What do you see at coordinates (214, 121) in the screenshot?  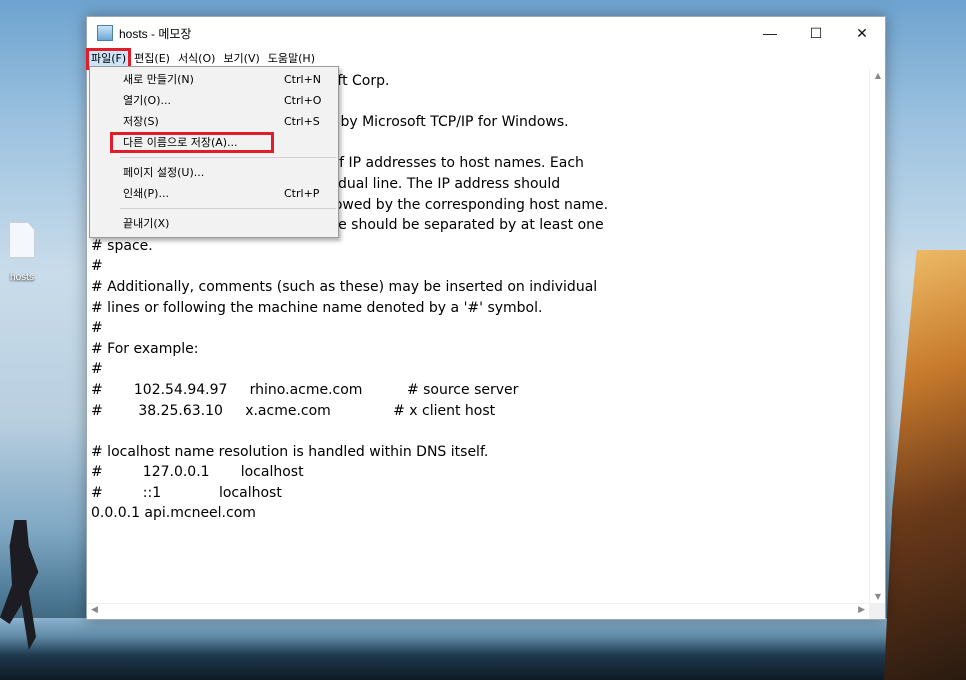 I see `menu-item-save: 저장(S) Ctrl+S` at bounding box center [214, 121].